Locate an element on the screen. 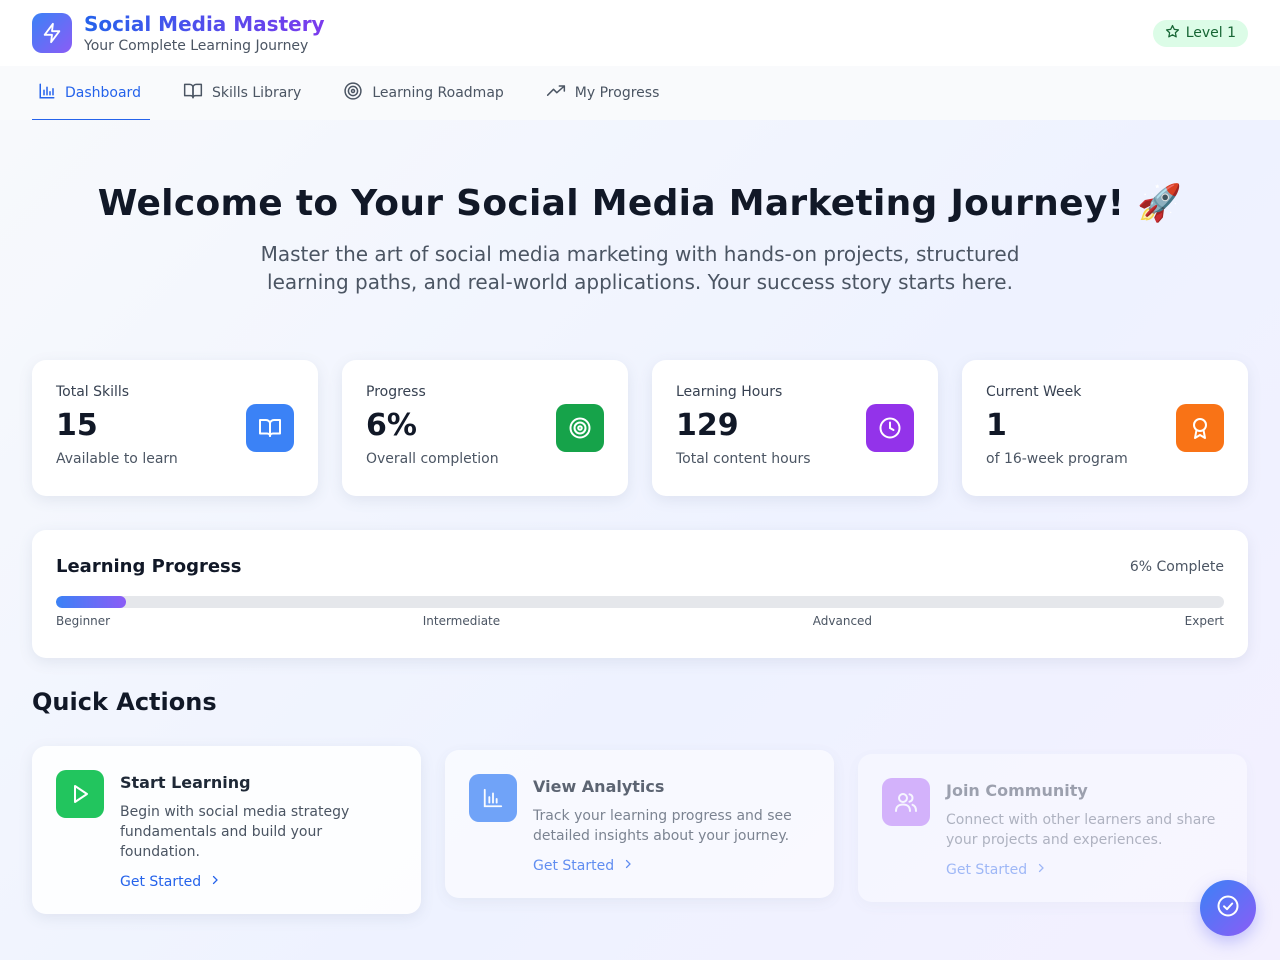  level-badge: Level 1 is located at coordinates (1200, 33).